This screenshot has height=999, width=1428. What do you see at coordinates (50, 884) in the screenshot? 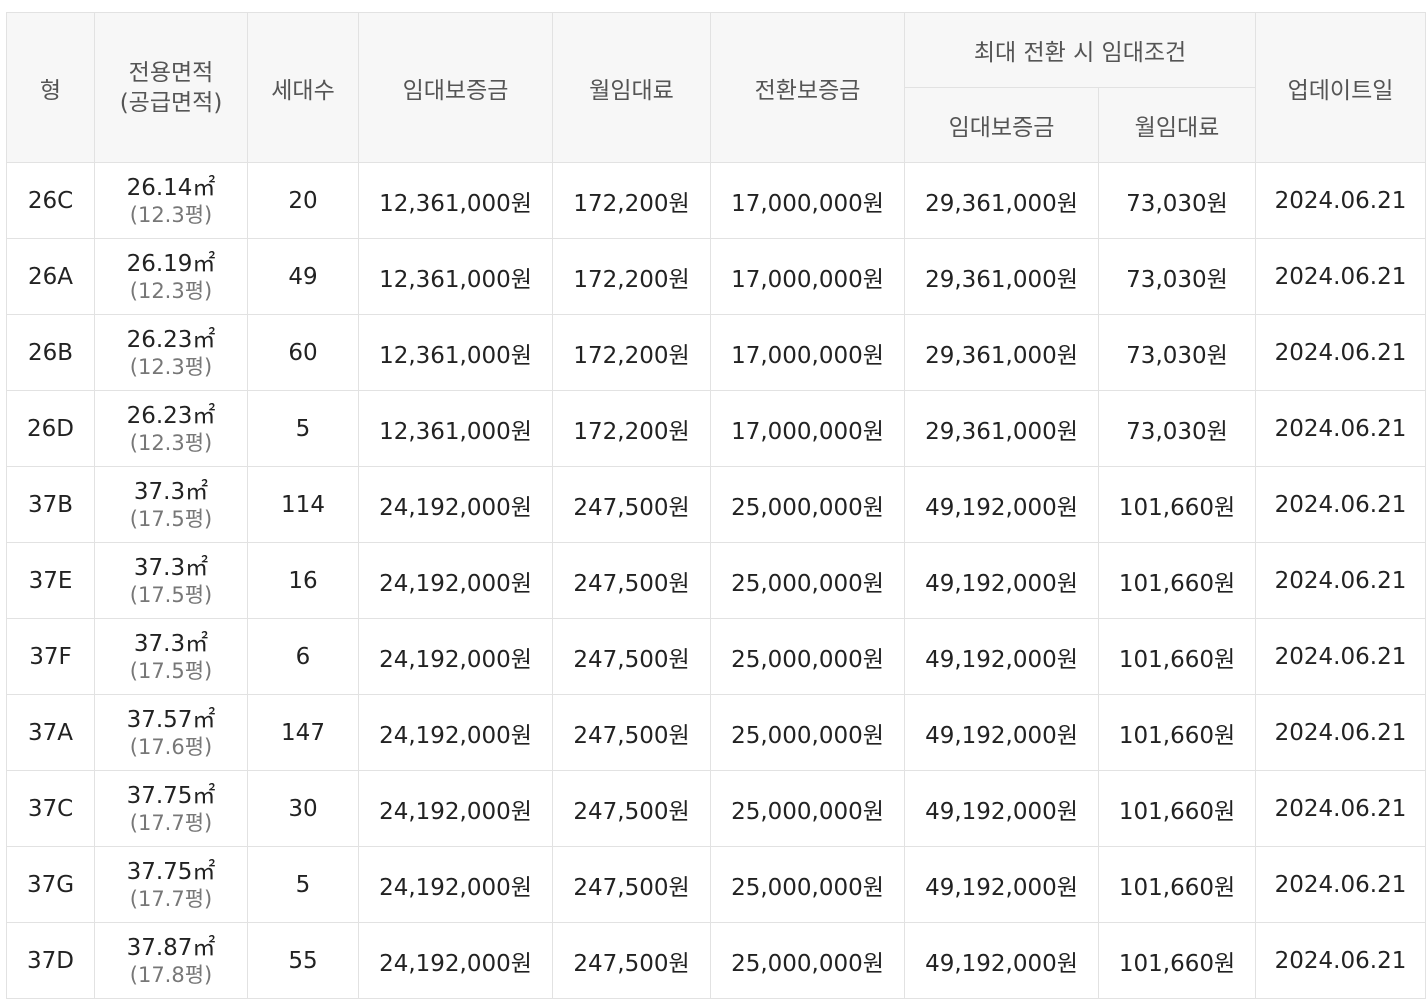
I see `cell-type: 37G` at bounding box center [50, 884].